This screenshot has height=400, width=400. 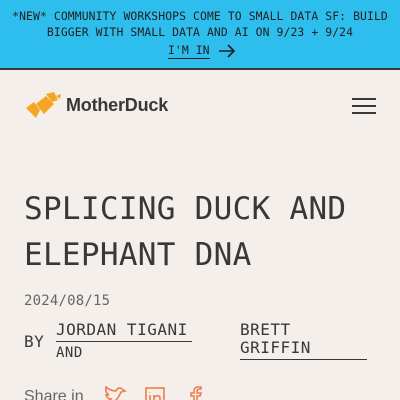 I want to click on facebook-icon, so click(x=195, y=393).